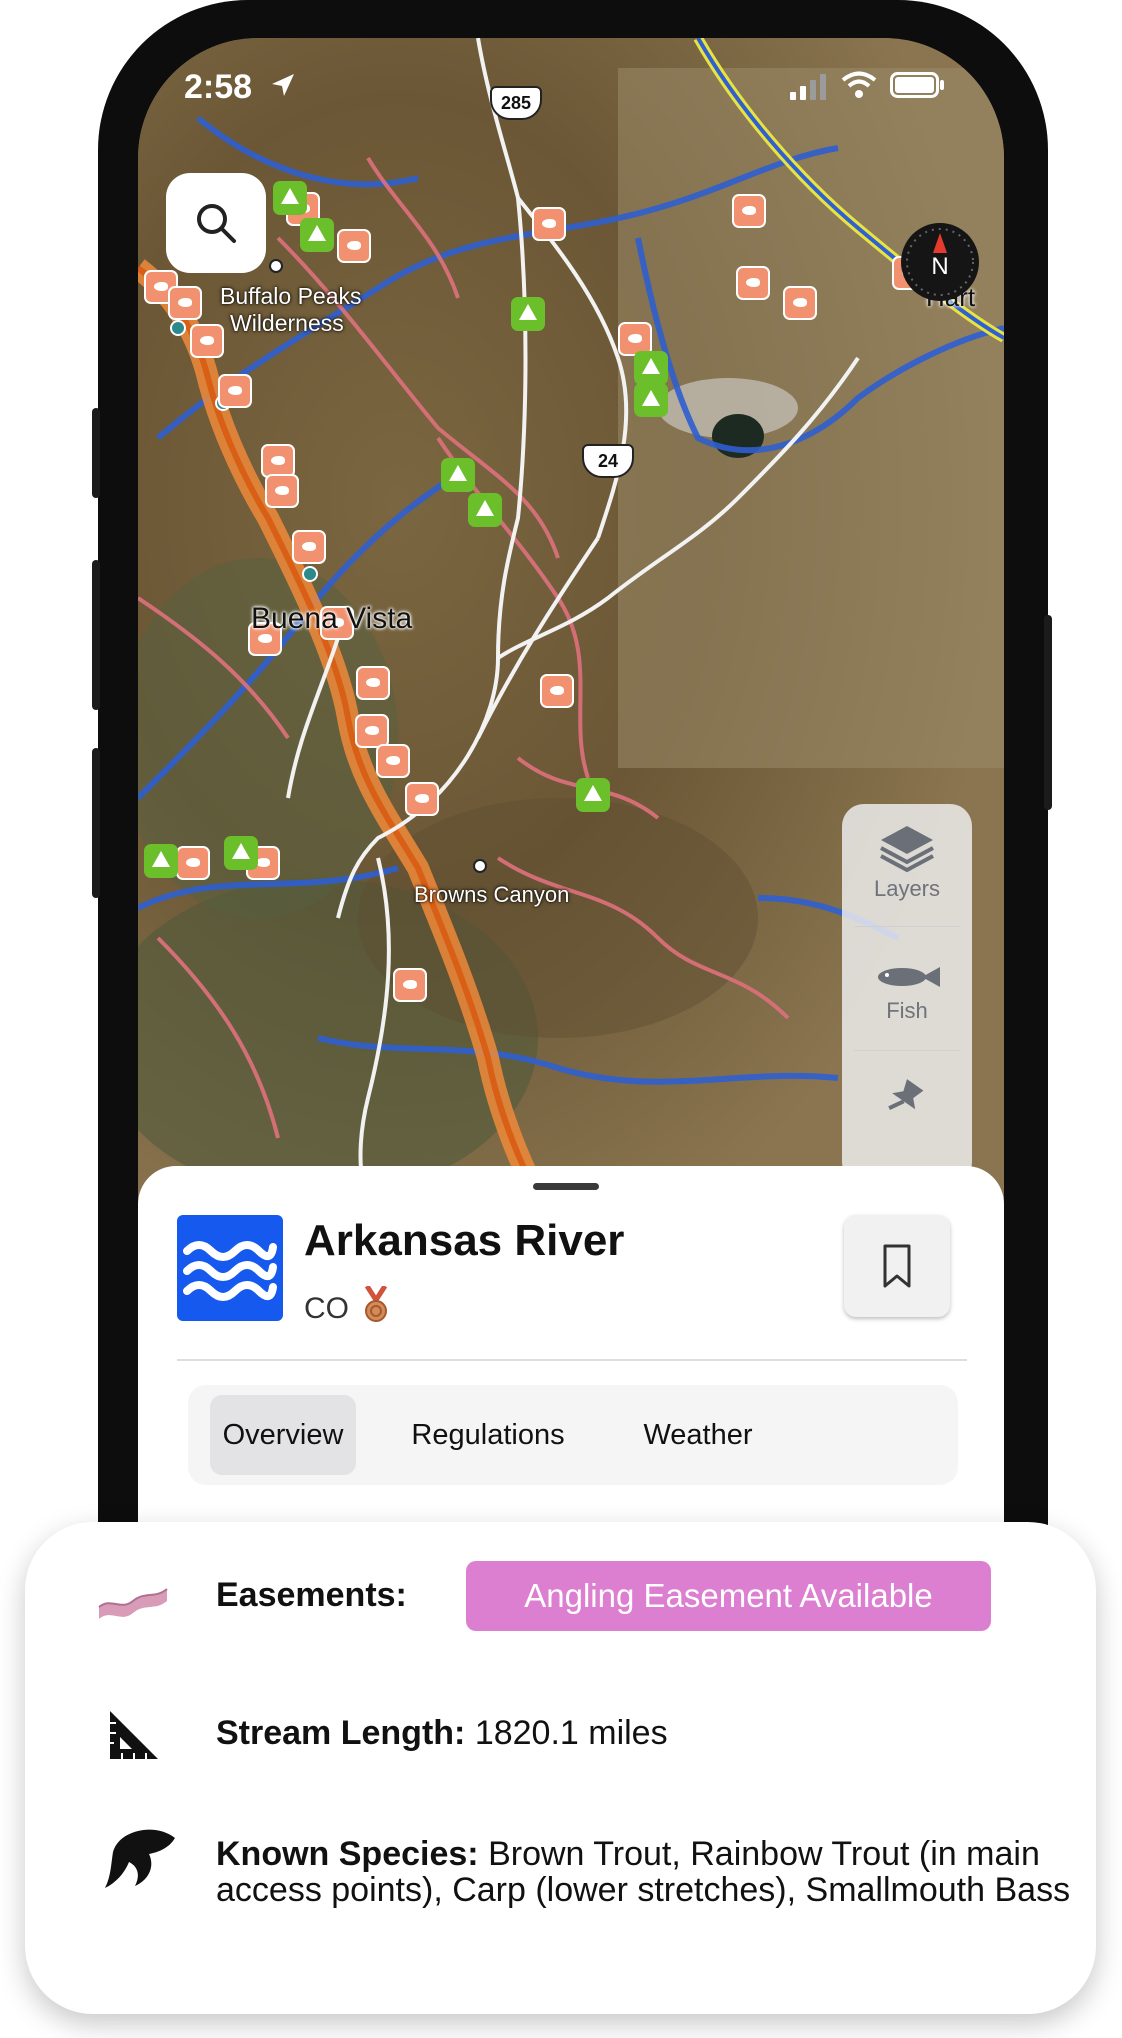 The height and width of the screenshot is (2038, 1122). Describe the element at coordinates (218, 87) in the screenshot. I see `status-time: 2:58` at that location.